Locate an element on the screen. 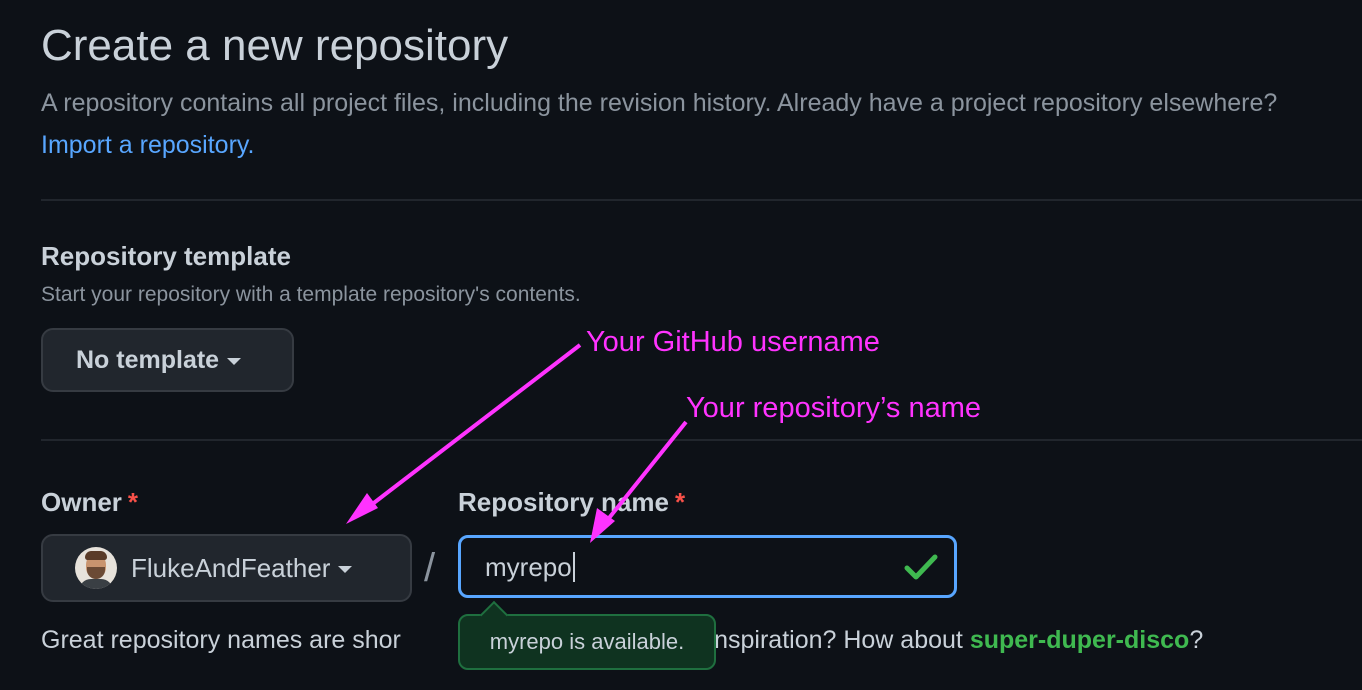 The height and width of the screenshot is (690, 1362). owner-label: Owner * is located at coordinates (89, 502).